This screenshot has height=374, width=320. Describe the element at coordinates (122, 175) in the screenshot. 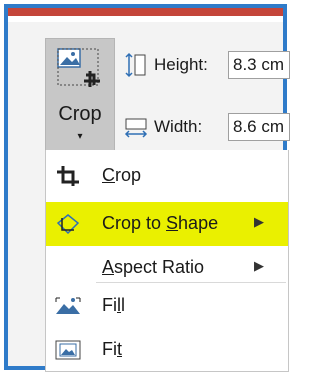

I see `menu-item-label: Crop` at that location.